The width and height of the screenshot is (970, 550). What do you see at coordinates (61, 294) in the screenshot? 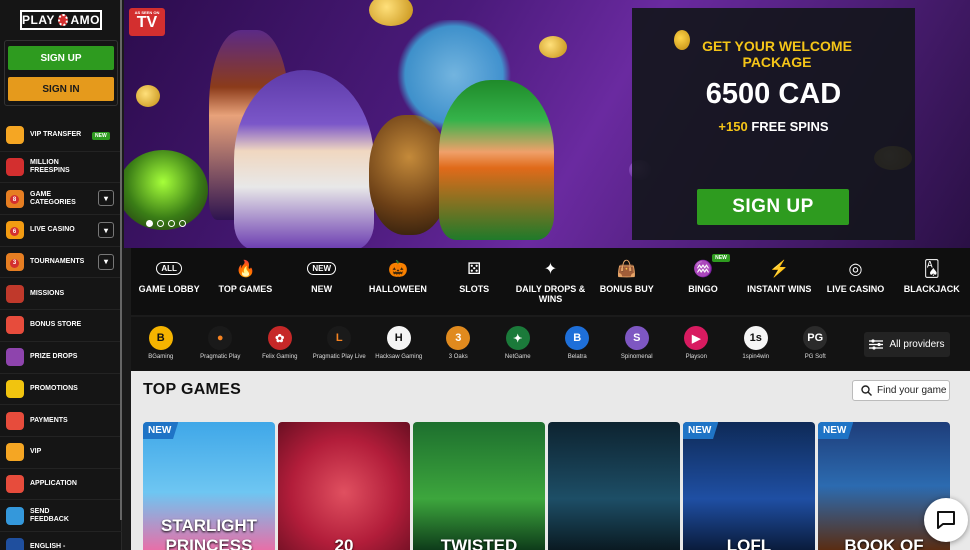
I see `sidebar-item: MISSIONS` at bounding box center [61, 294].